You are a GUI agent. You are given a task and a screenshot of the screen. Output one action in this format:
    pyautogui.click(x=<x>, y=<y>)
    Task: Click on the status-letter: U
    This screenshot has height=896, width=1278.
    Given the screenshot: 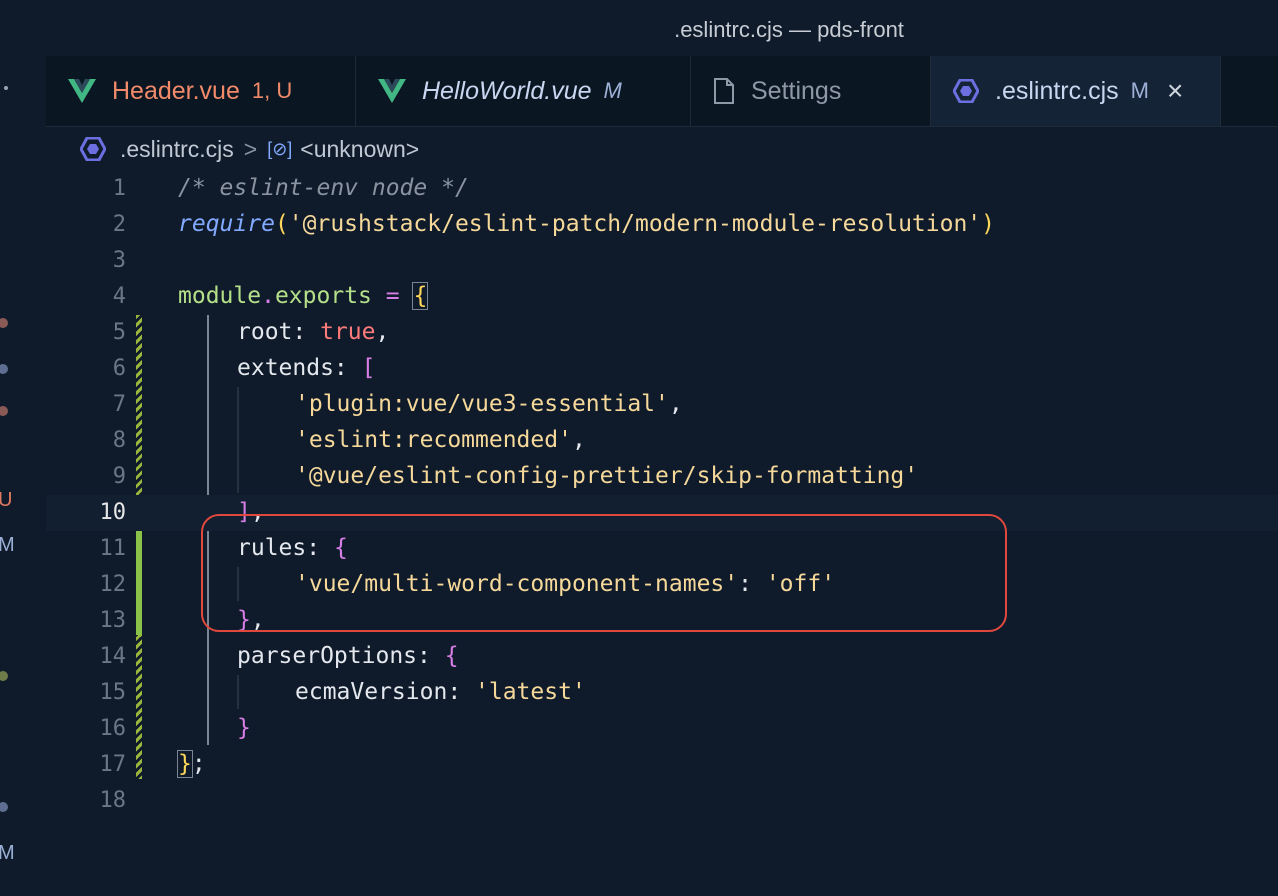 What is the action you would take?
    pyautogui.click(x=6, y=500)
    